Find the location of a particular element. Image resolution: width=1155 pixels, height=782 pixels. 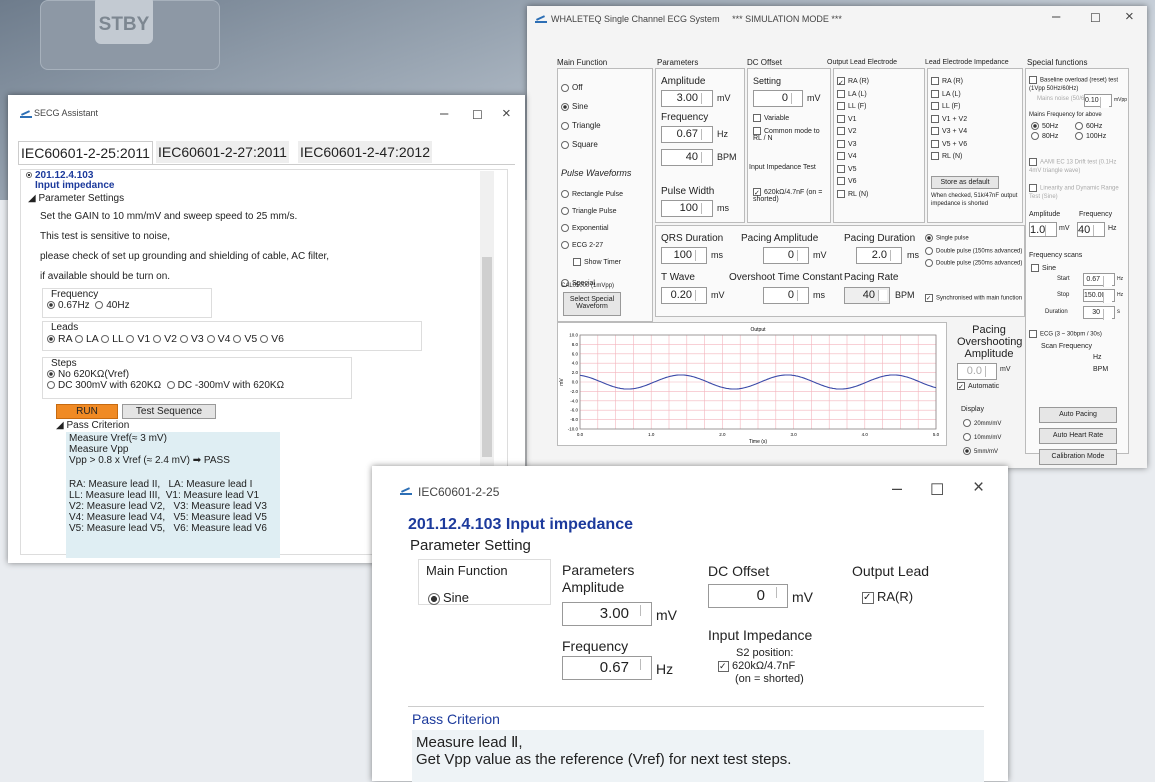

sine-radio: Sine is located at coordinates (448, 597).